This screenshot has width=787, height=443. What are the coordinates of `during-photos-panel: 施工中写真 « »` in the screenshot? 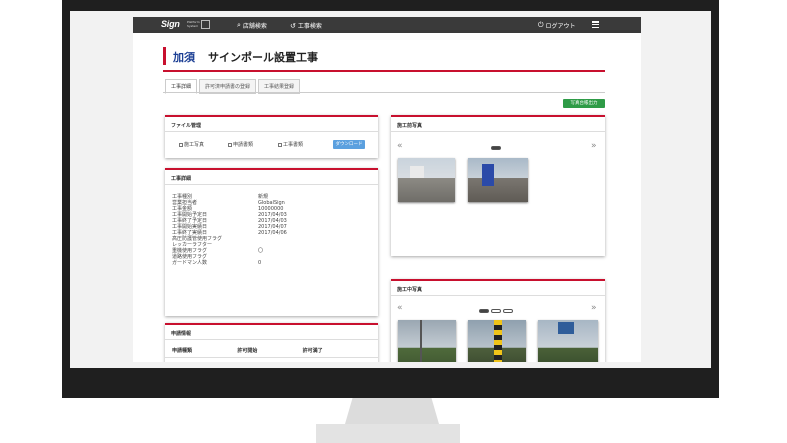 It's located at (498, 320).